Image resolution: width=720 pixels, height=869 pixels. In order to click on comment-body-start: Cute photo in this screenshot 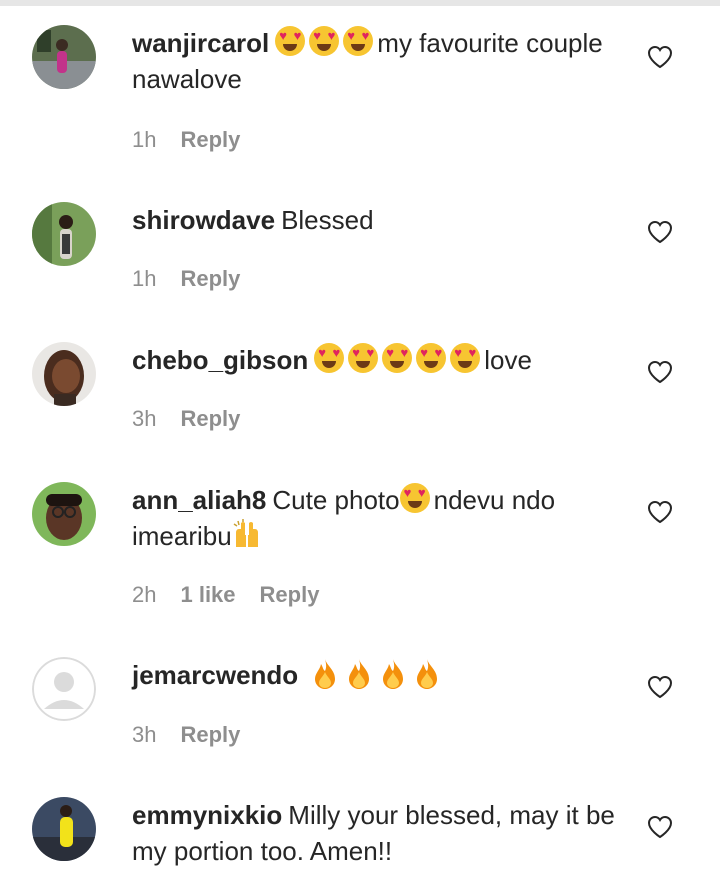, I will do `click(336, 500)`.